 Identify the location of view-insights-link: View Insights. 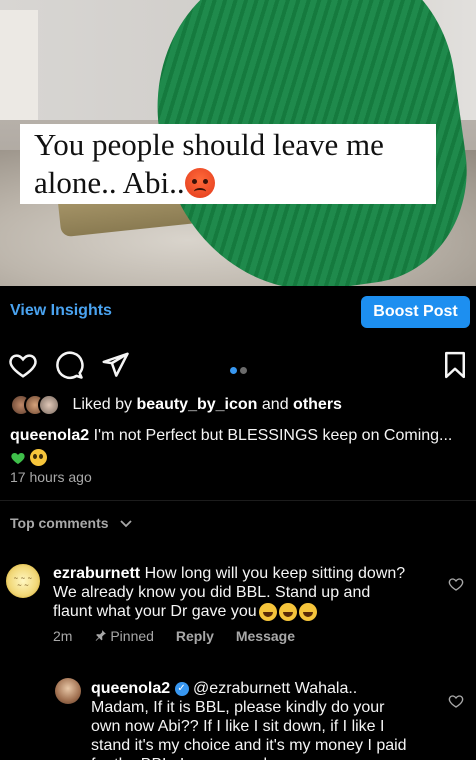
(61, 311).